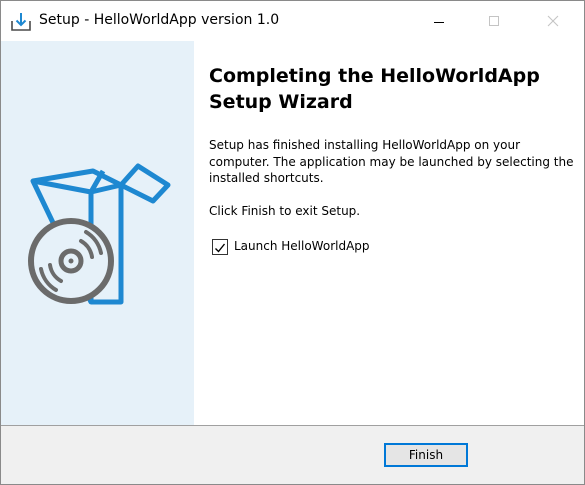 The width and height of the screenshot is (585, 485). I want to click on close-button, so click(553, 21).